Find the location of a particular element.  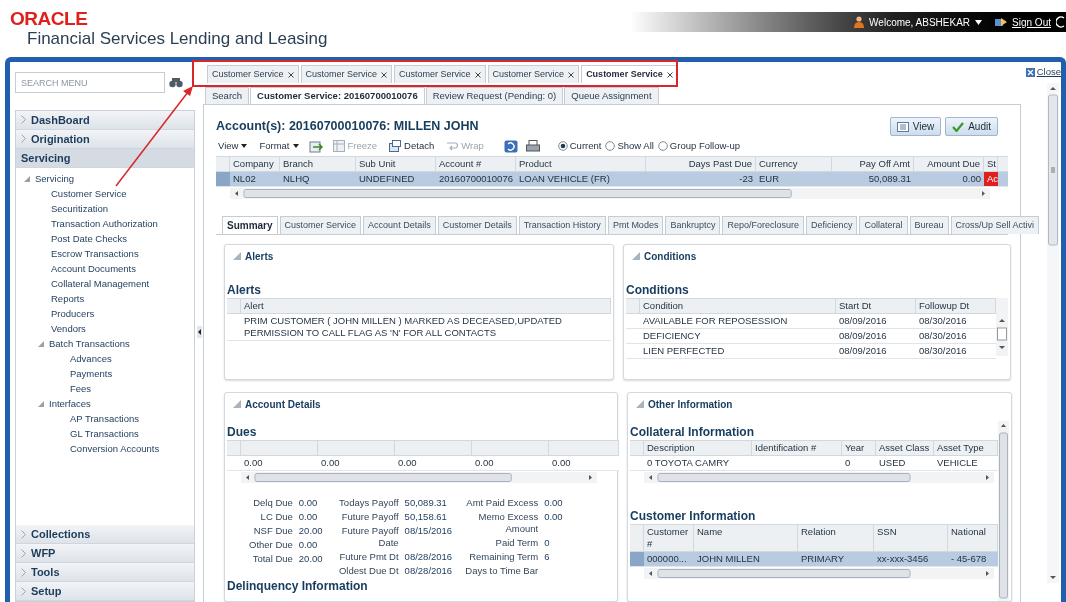

refresh-icon is located at coordinates (510, 146).